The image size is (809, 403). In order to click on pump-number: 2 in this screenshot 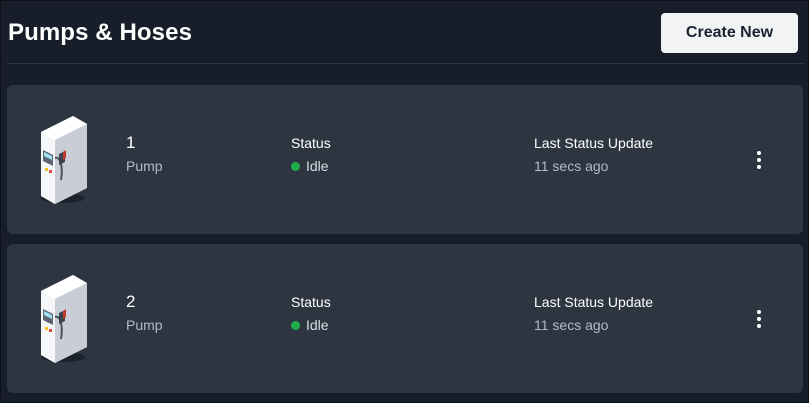, I will do `click(131, 301)`.